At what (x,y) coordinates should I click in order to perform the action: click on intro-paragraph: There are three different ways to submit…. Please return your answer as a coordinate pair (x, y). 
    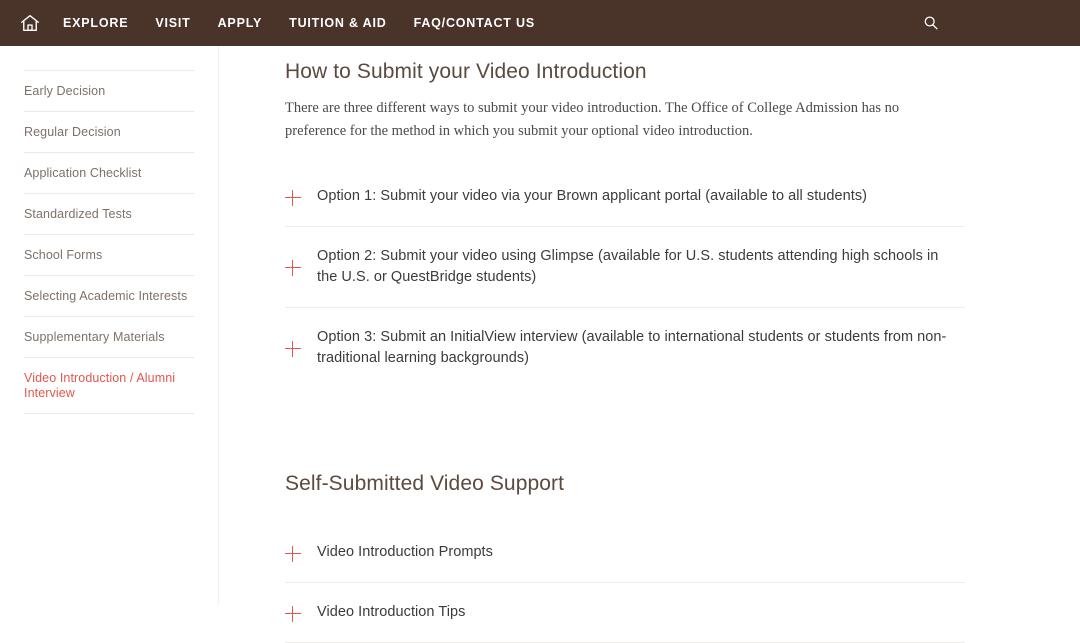
    Looking at the image, I should click on (592, 119).